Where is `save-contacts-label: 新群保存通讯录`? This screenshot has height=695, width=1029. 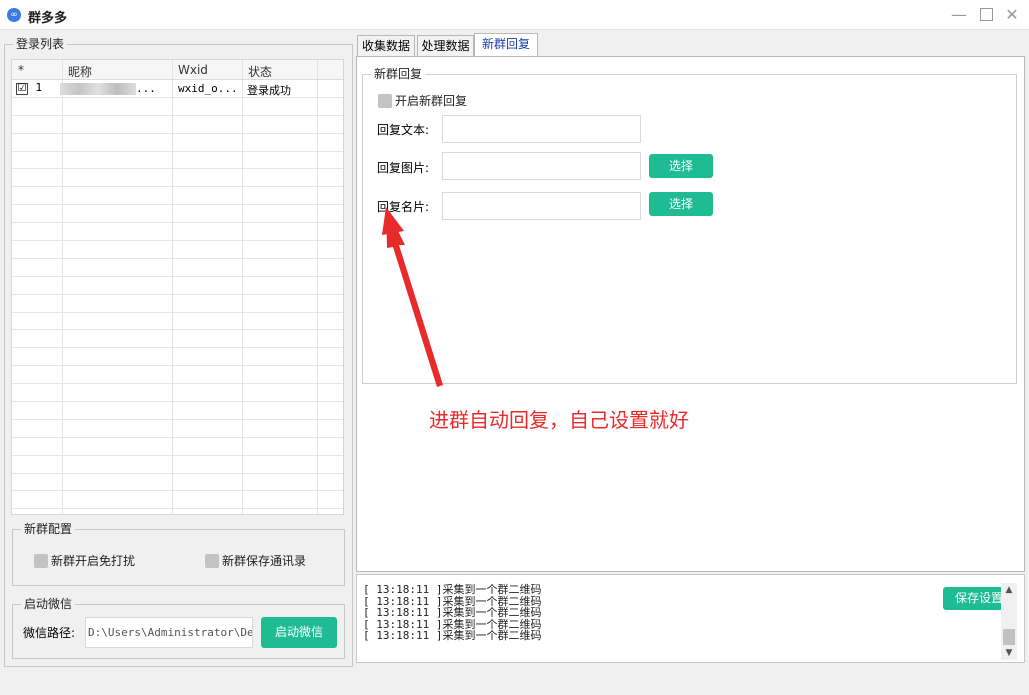 save-contacts-label: 新群保存通讯录 is located at coordinates (264, 561).